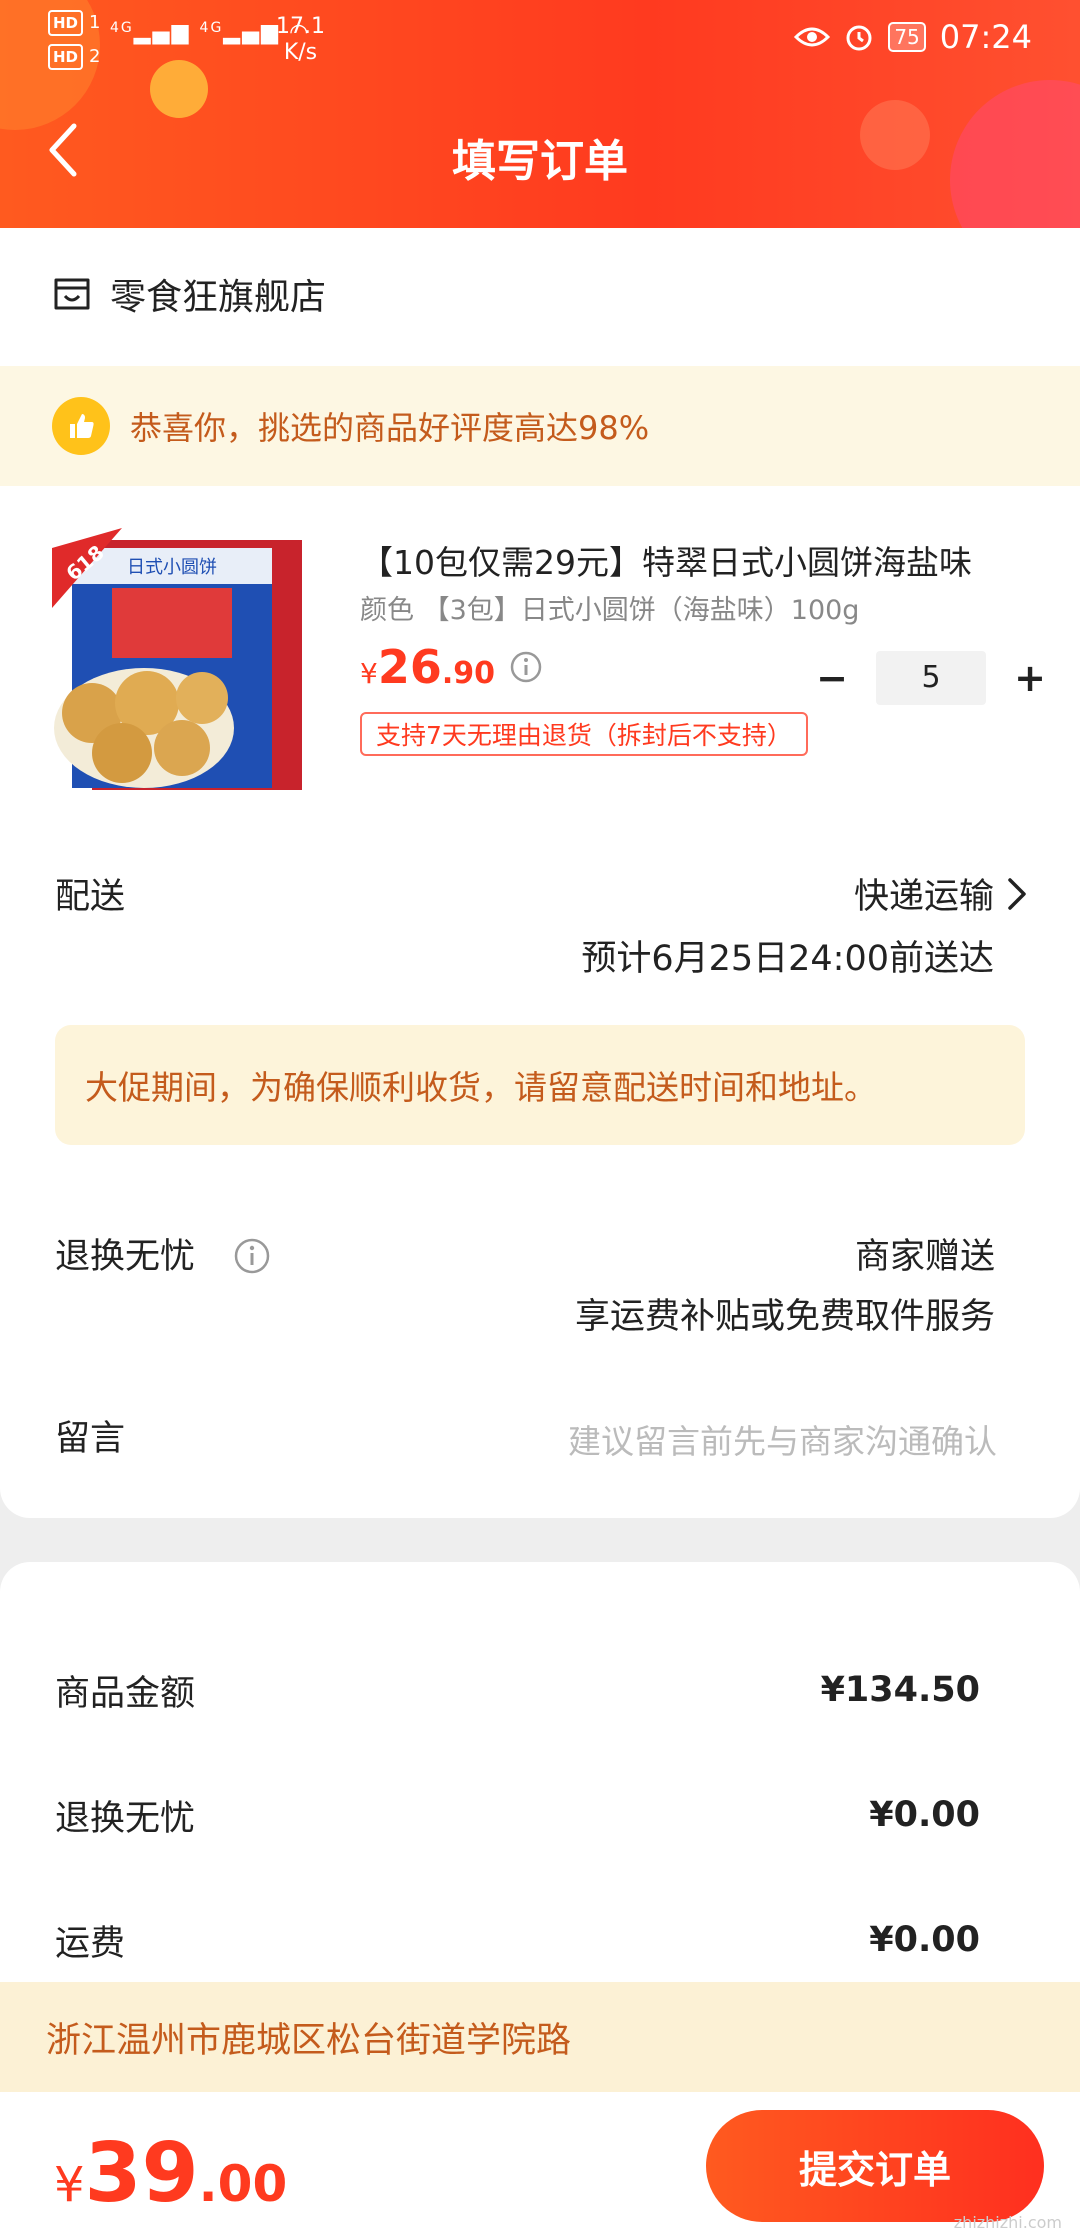 The width and height of the screenshot is (1080, 2240). Describe the element at coordinates (125, 1818) in the screenshot. I see `return-fee-label: 退换无忧` at that location.